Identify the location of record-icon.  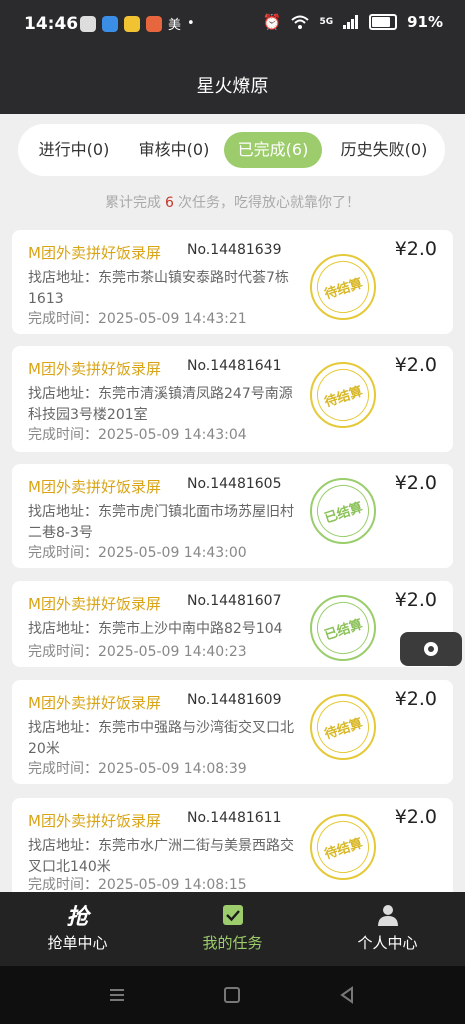
(431, 649).